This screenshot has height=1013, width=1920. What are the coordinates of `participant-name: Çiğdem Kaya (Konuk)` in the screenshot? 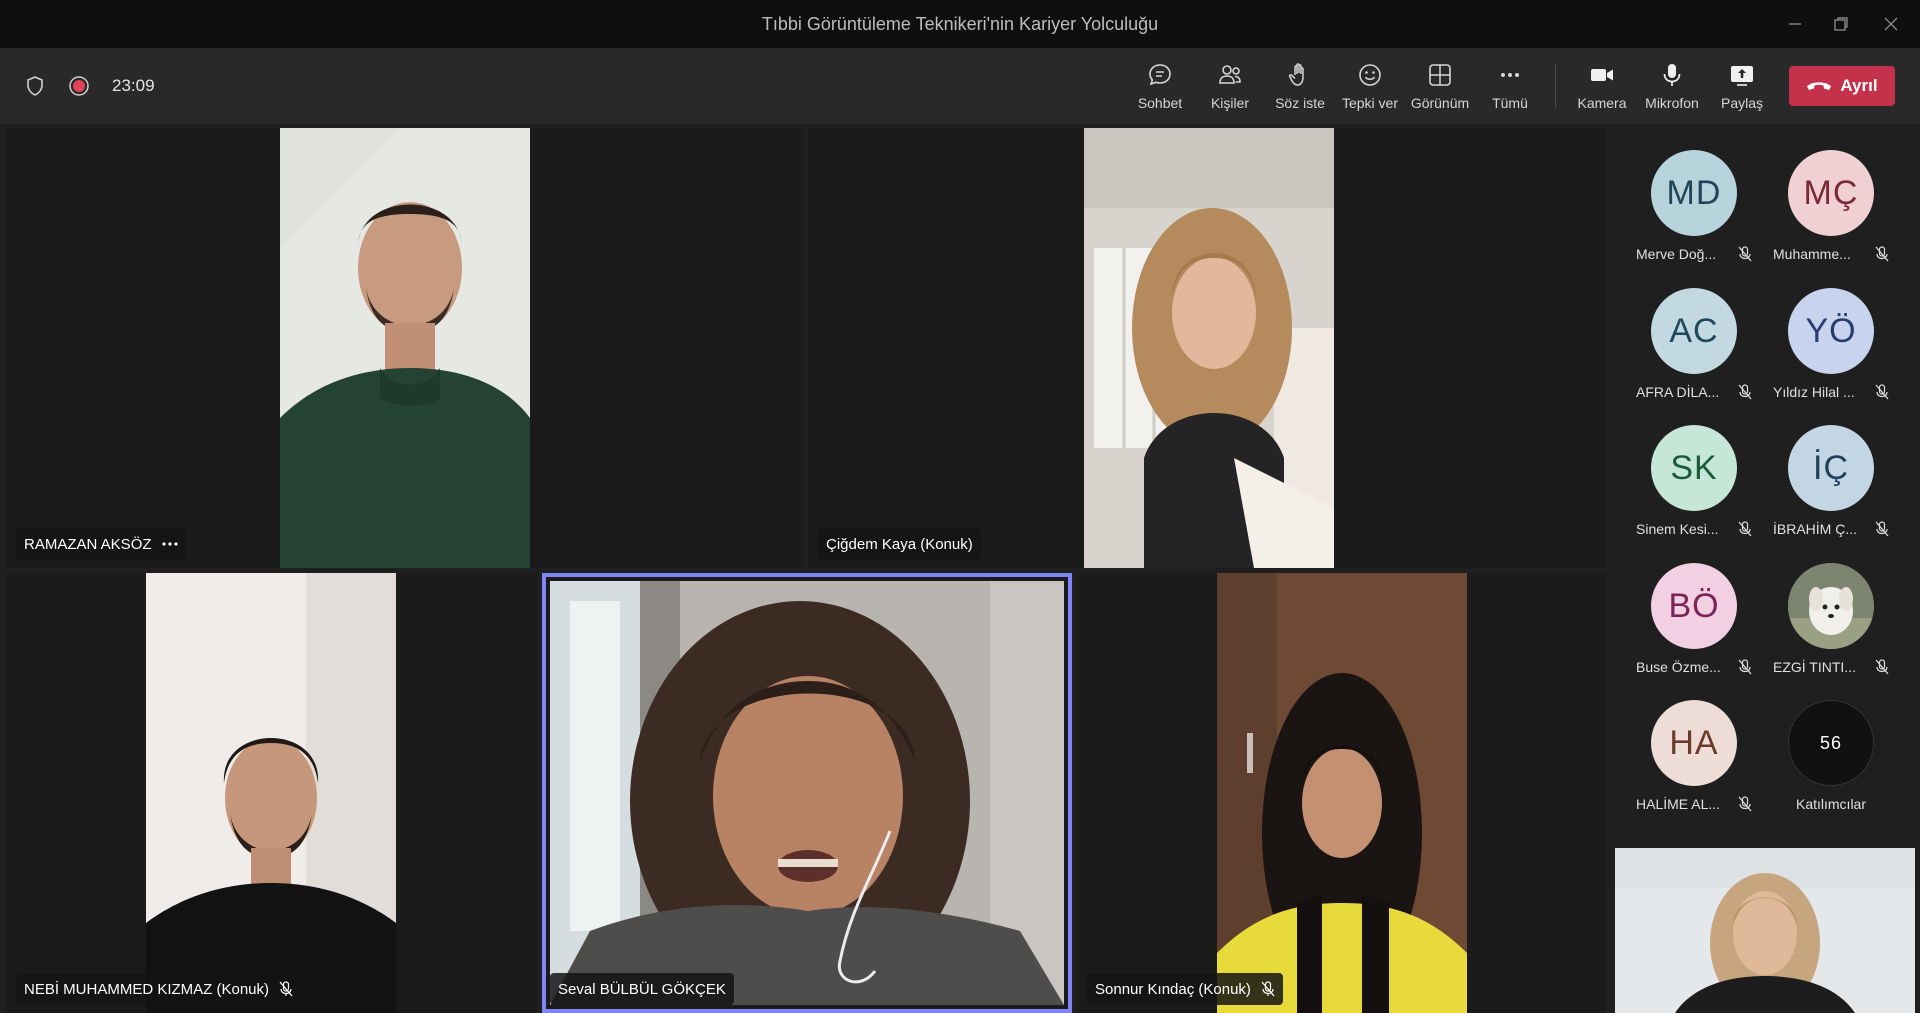 It's located at (899, 544).